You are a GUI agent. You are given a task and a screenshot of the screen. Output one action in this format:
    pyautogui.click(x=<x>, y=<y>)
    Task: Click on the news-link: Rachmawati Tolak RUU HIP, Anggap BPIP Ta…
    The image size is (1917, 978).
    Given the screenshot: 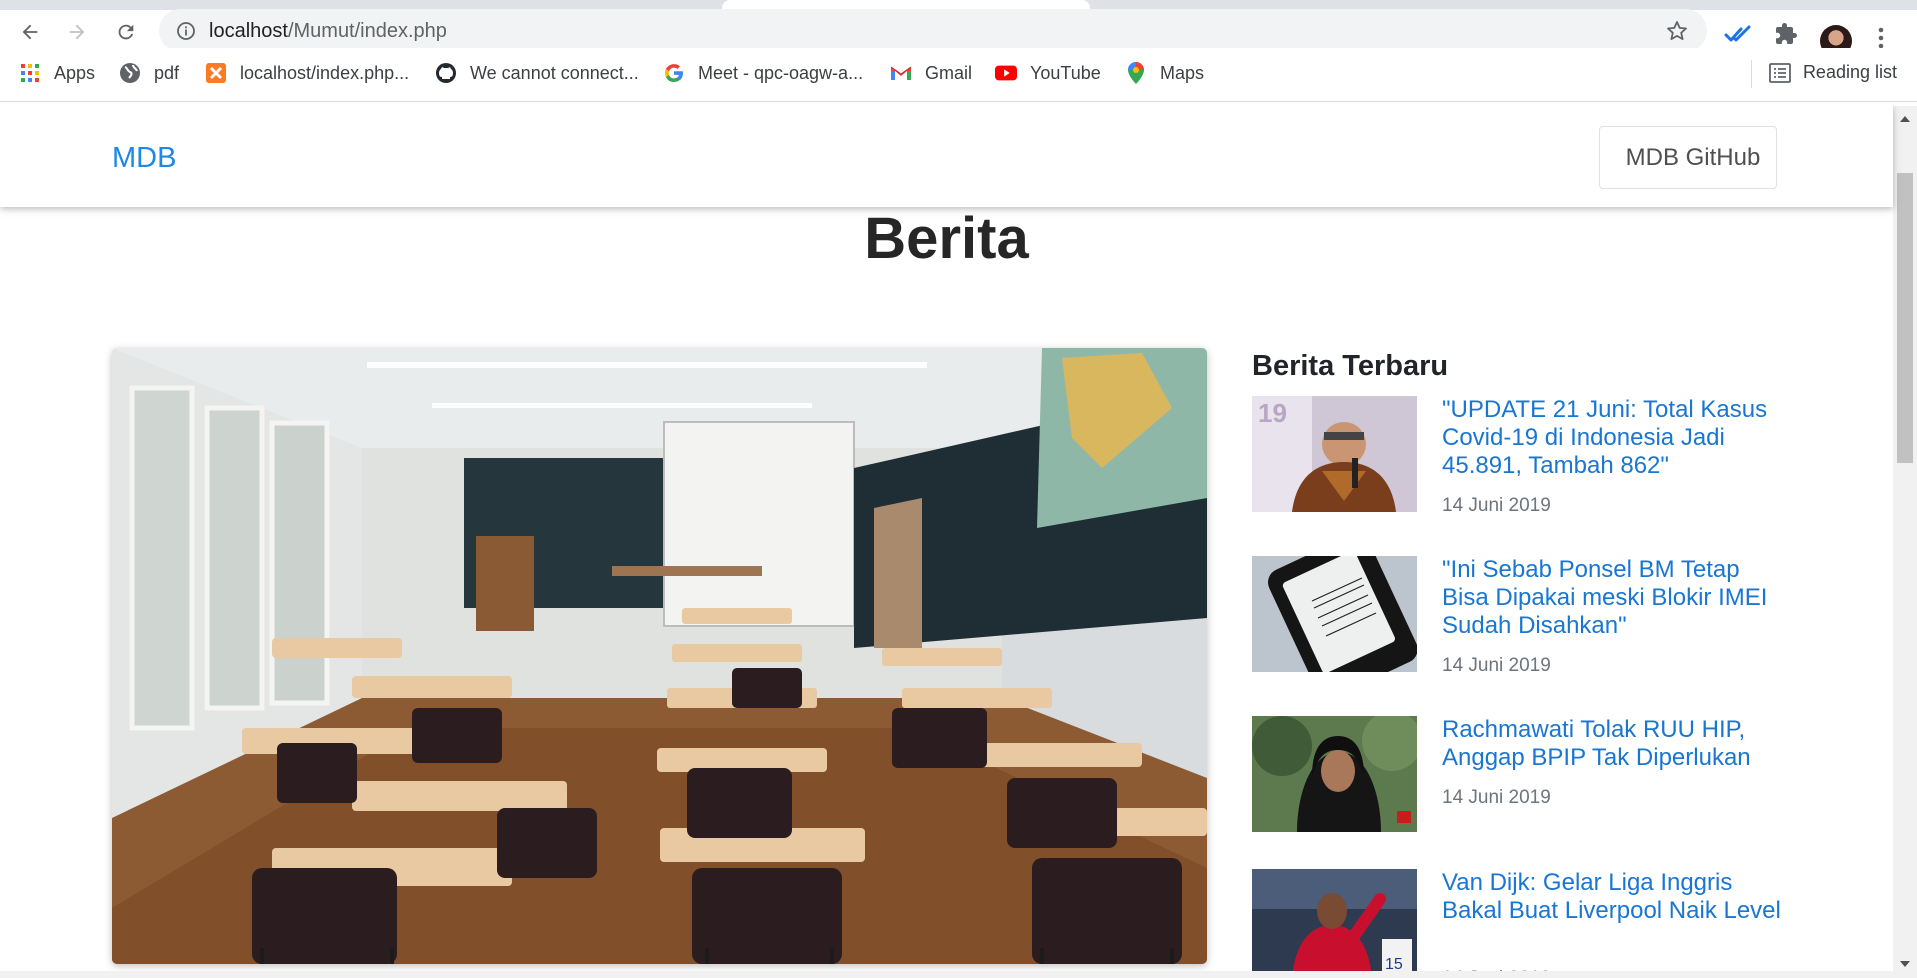 What is the action you would take?
    pyautogui.click(x=1617, y=744)
    